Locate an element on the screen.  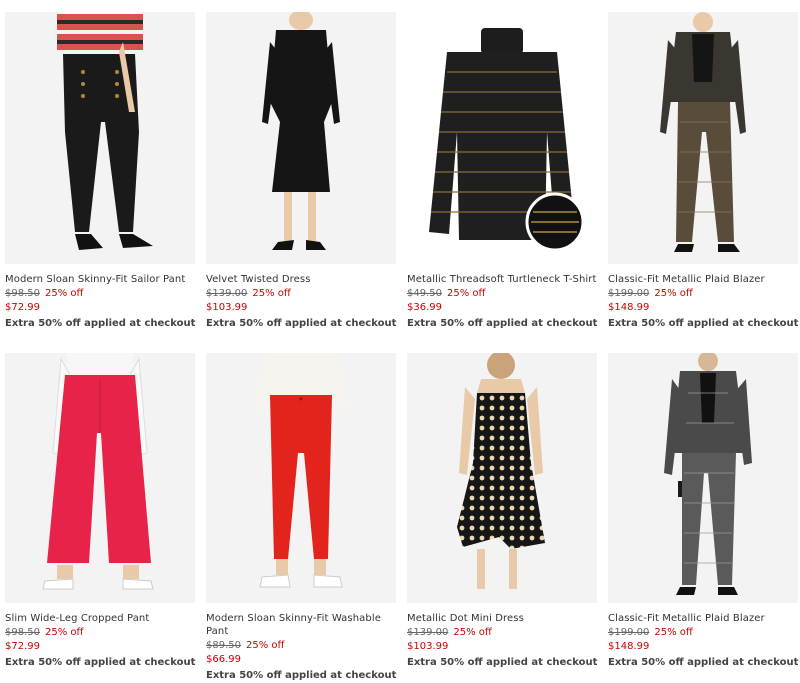
sale-price: $66.99 is located at coordinates (223, 659).